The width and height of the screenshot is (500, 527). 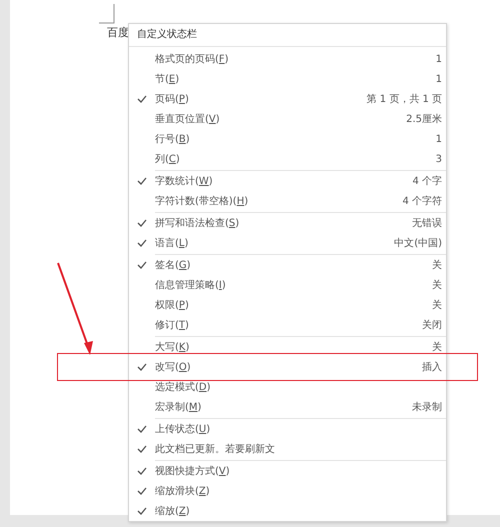 I want to click on menu-item: 拼写和语法检查(S) 无错误, so click(x=287, y=223).